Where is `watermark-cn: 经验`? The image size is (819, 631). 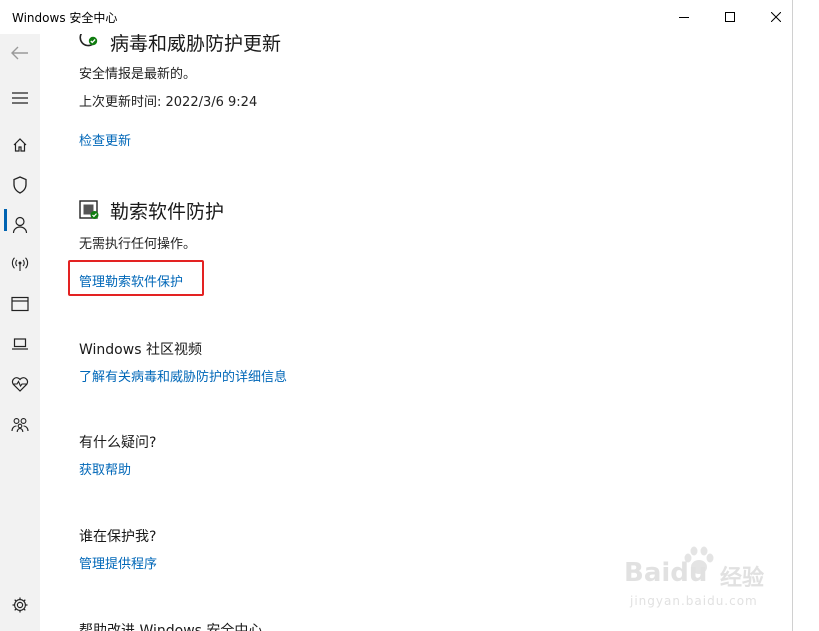 watermark-cn: 经验 is located at coordinates (742, 578).